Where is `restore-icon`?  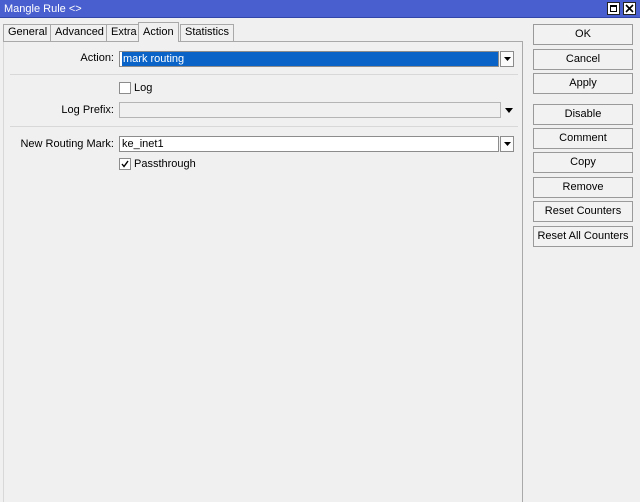
restore-icon is located at coordinates (613, 8).